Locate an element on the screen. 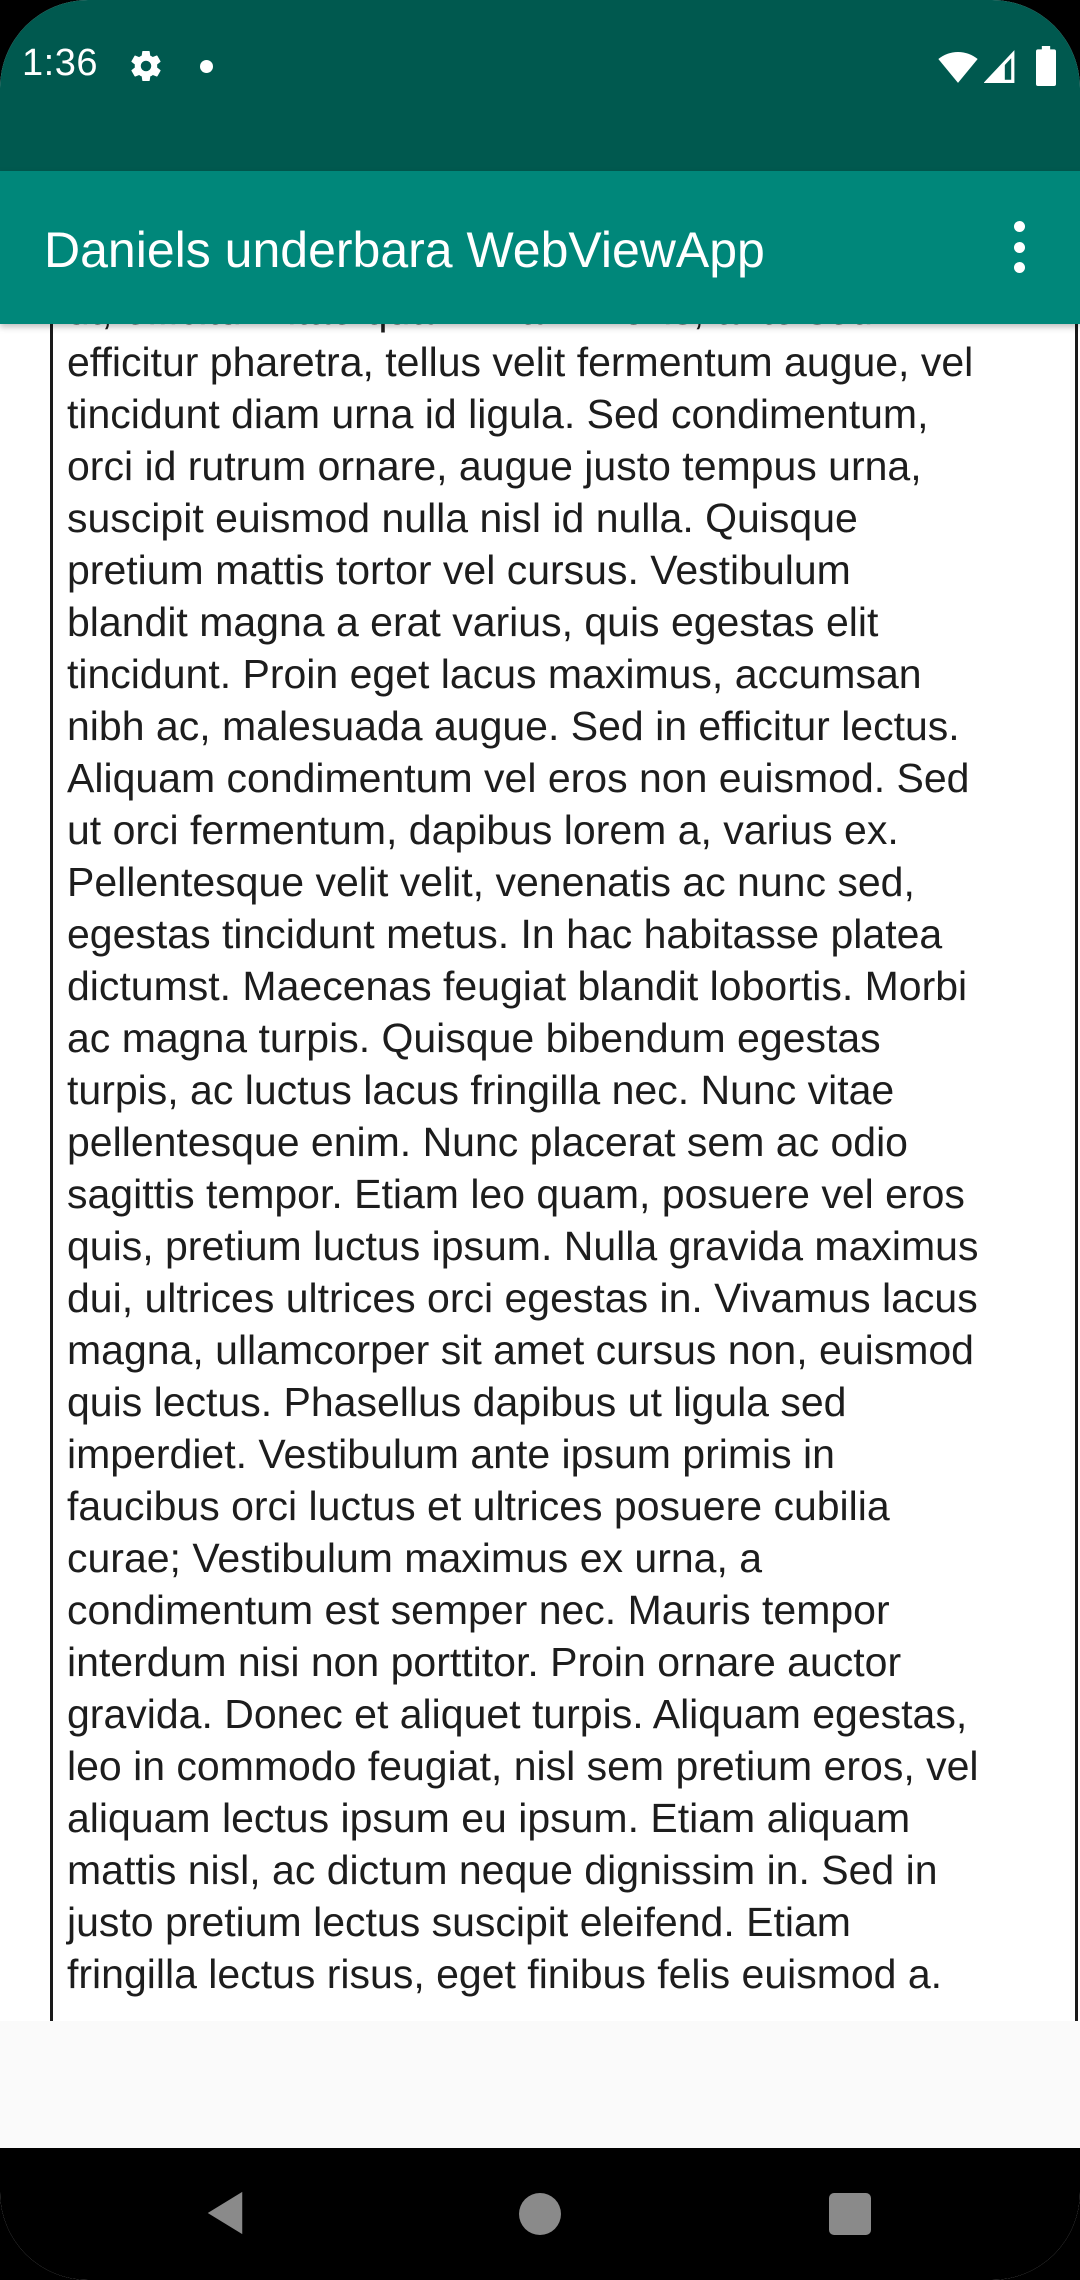  recents-icon is located at coordinates (850, 2214).